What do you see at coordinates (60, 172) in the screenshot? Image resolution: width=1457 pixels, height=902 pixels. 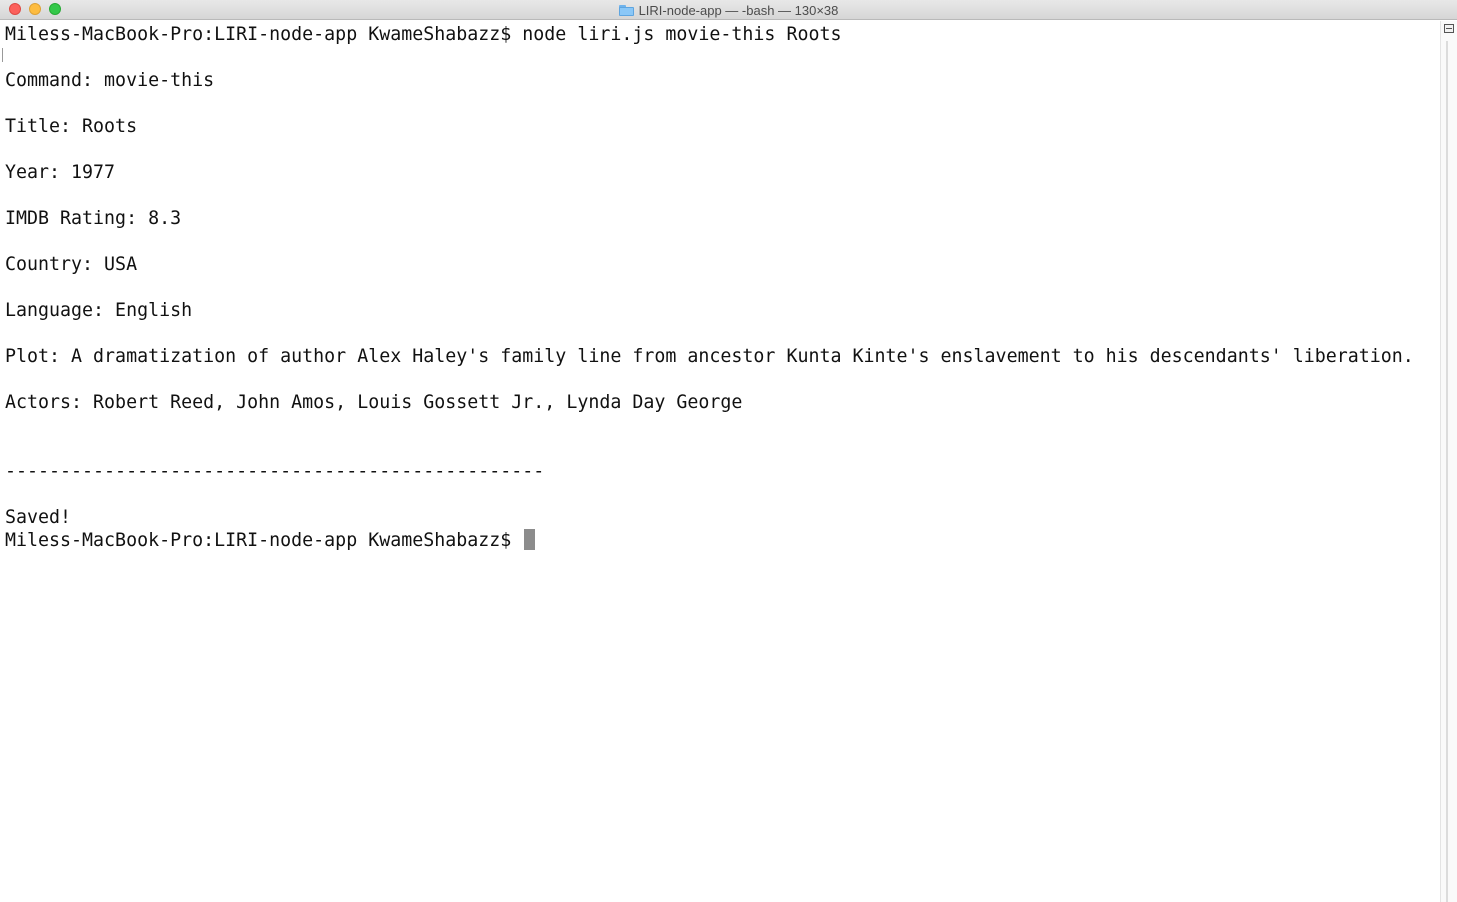 I see `terminal-line: Year: 1977` at bounding box center [60, 172].